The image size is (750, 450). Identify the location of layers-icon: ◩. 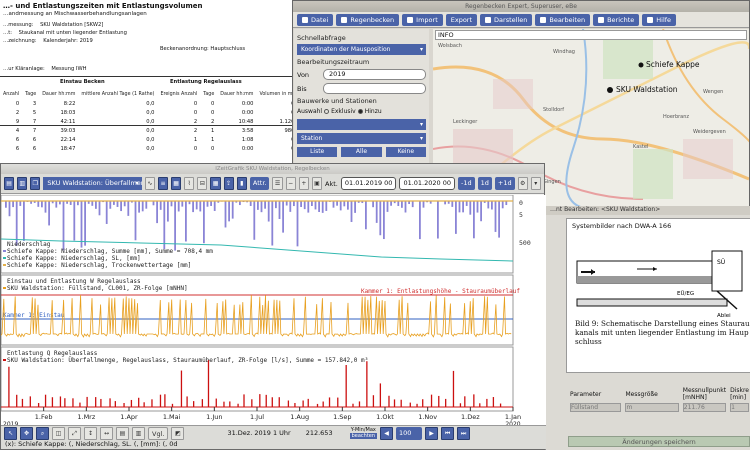
(178, 433).